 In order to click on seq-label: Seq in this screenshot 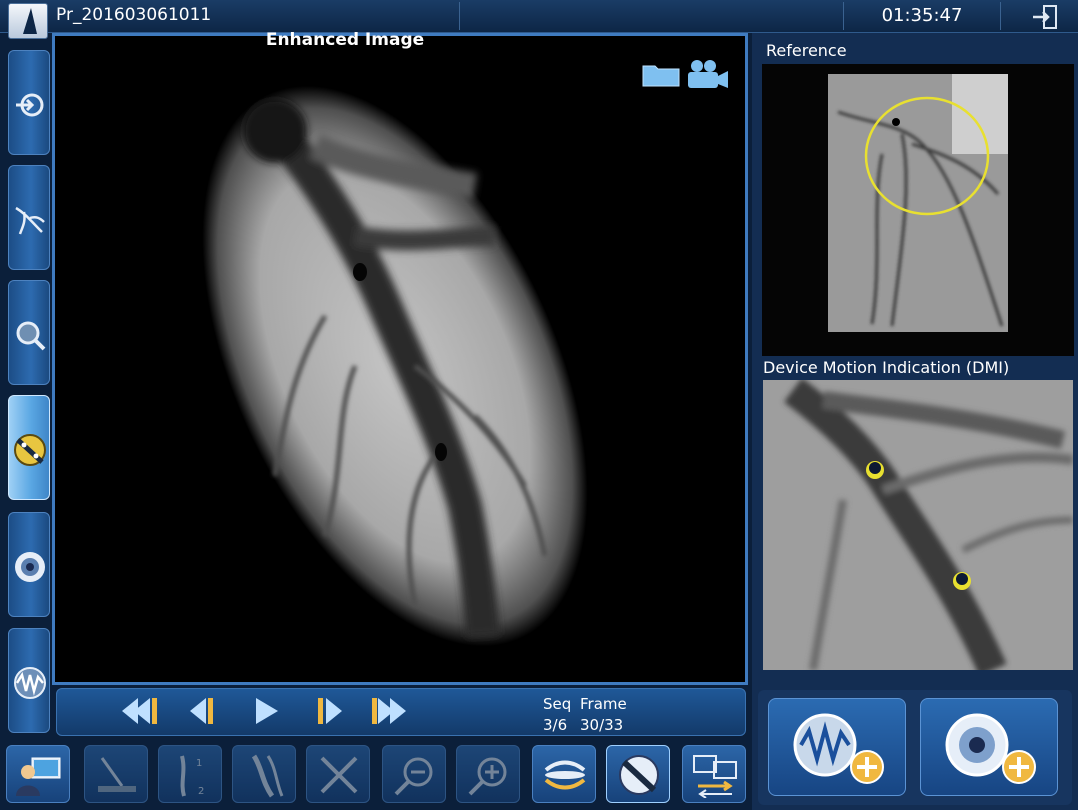, I will do `click(557, 704)`.